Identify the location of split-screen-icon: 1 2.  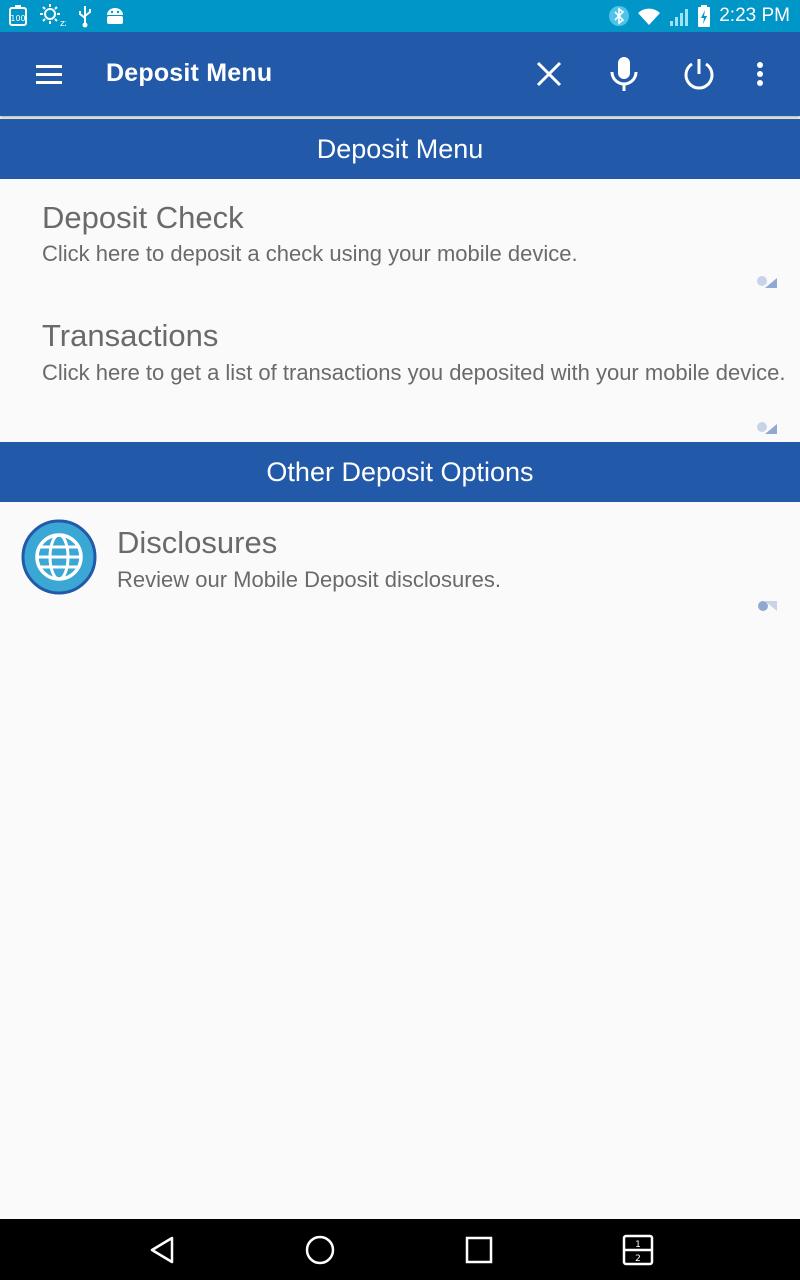
(638, 1250).